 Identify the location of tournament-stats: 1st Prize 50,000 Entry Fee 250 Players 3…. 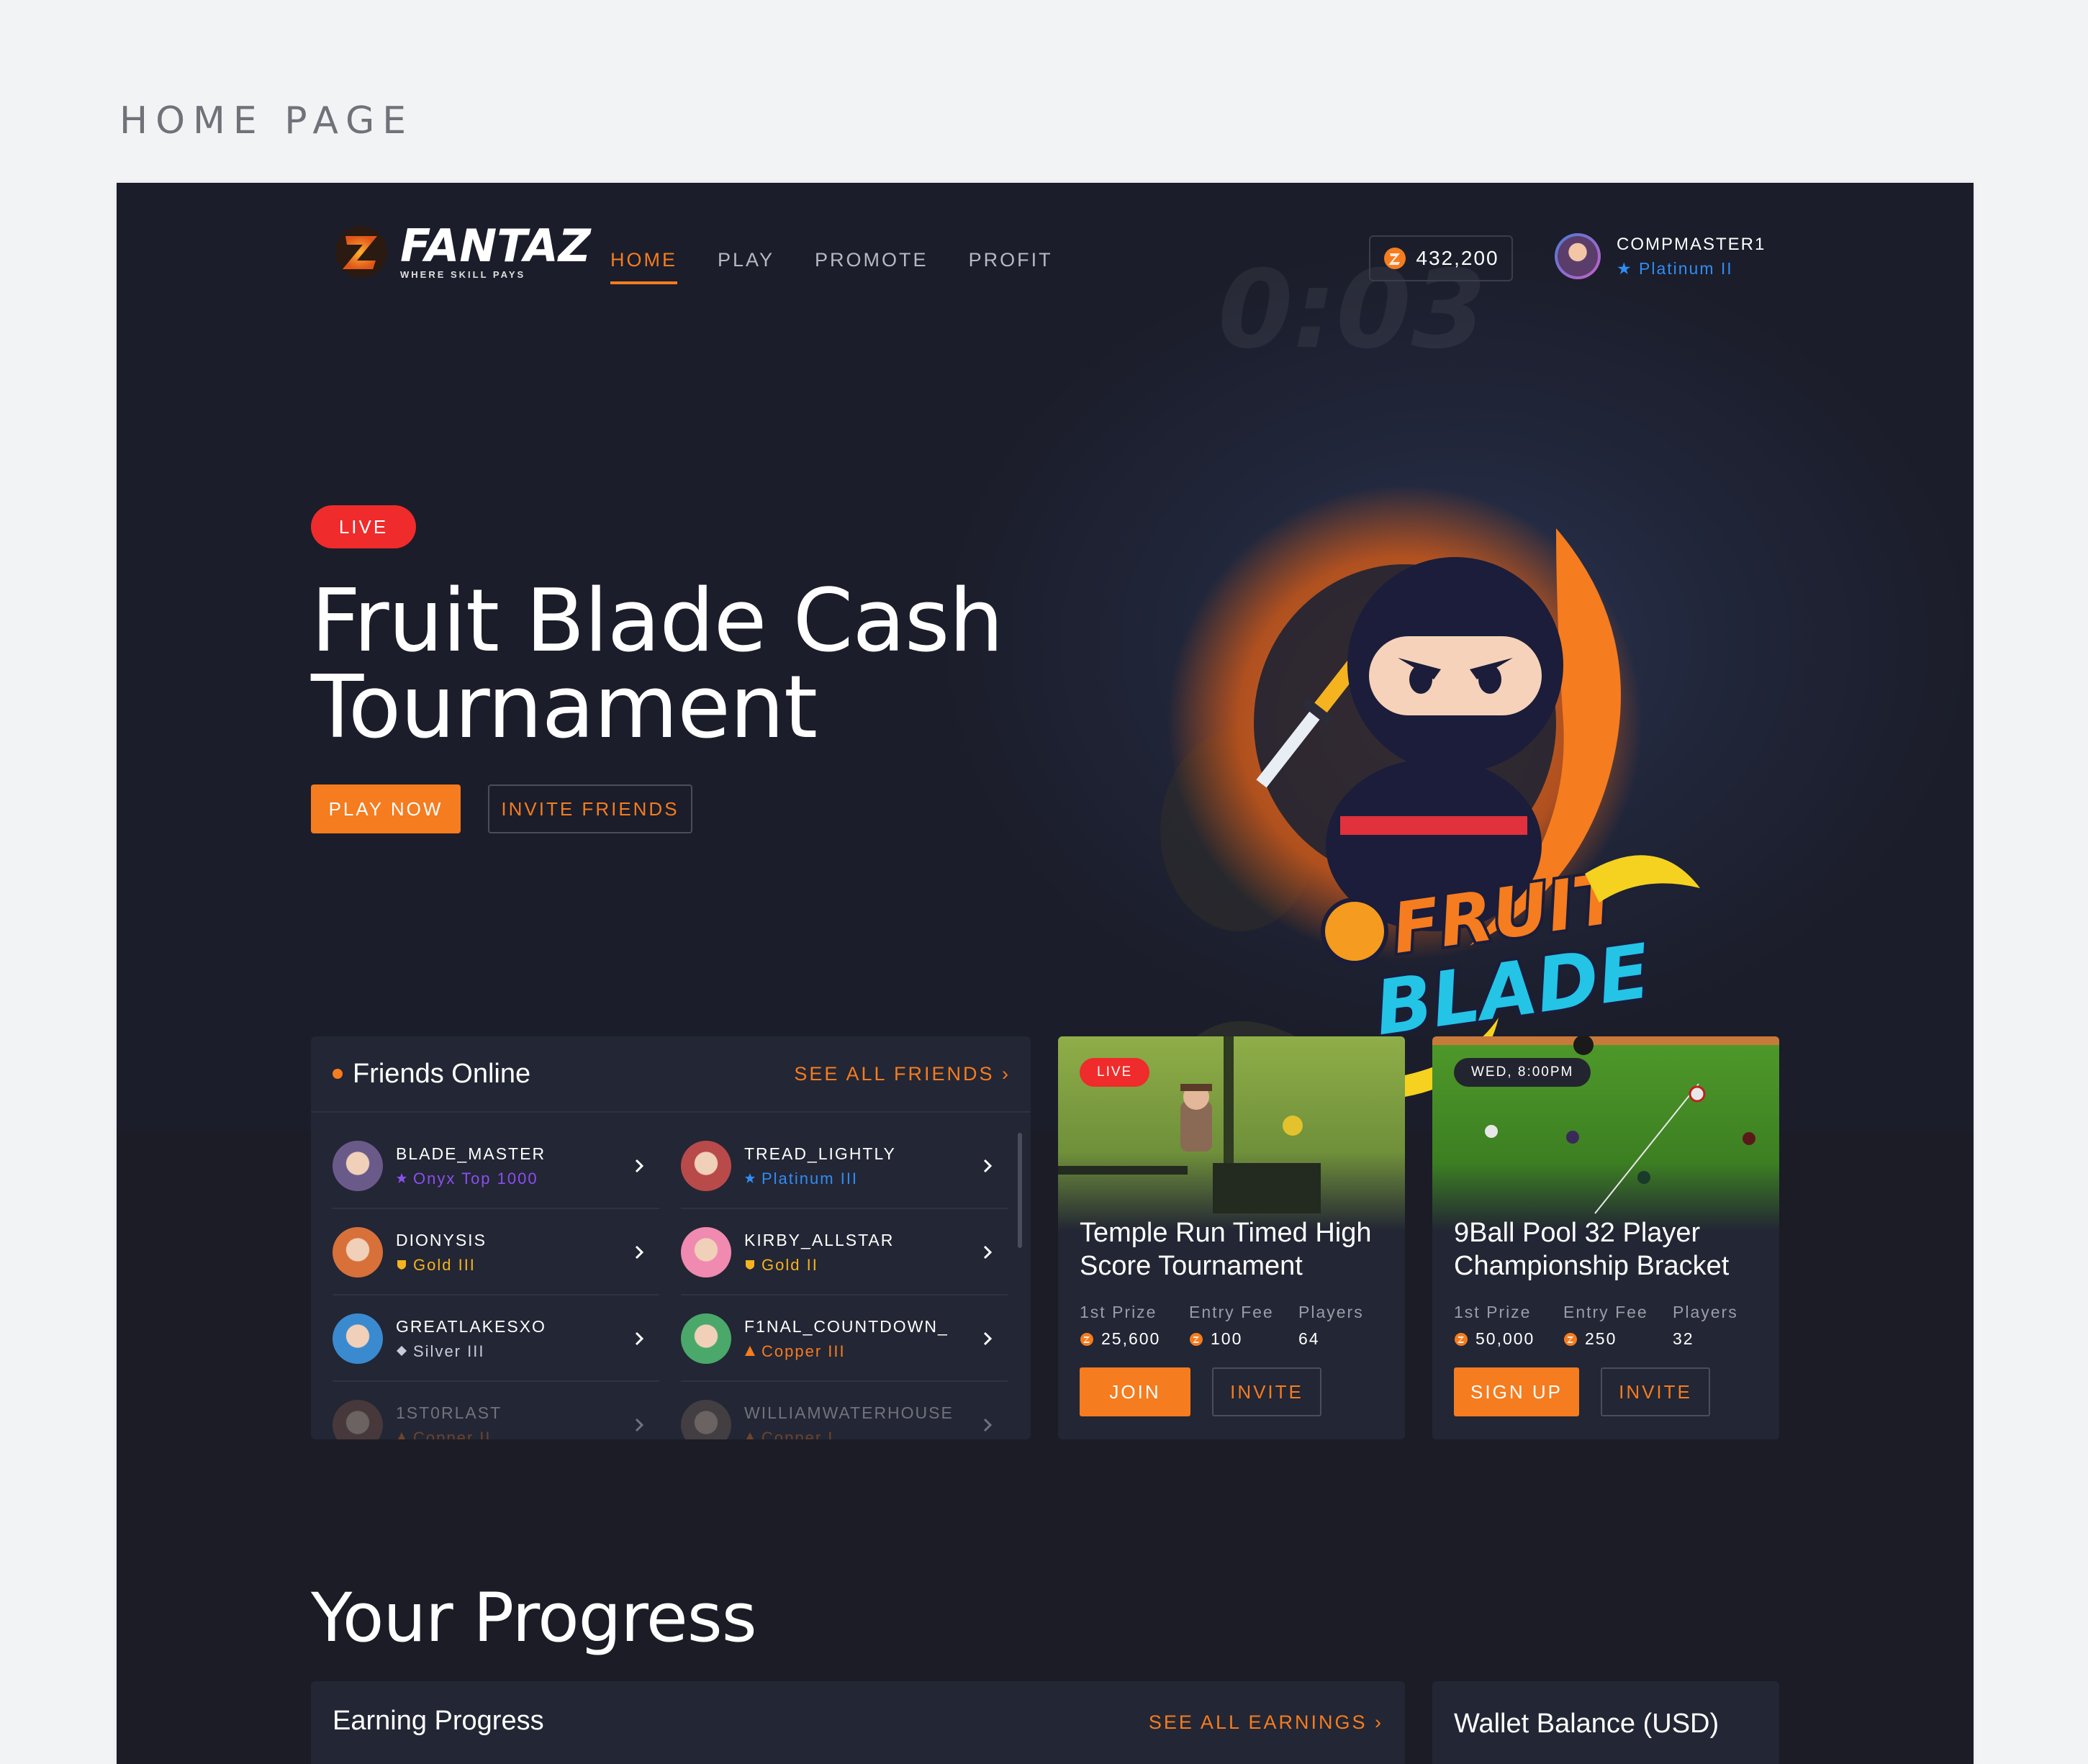
(1616, 1326).